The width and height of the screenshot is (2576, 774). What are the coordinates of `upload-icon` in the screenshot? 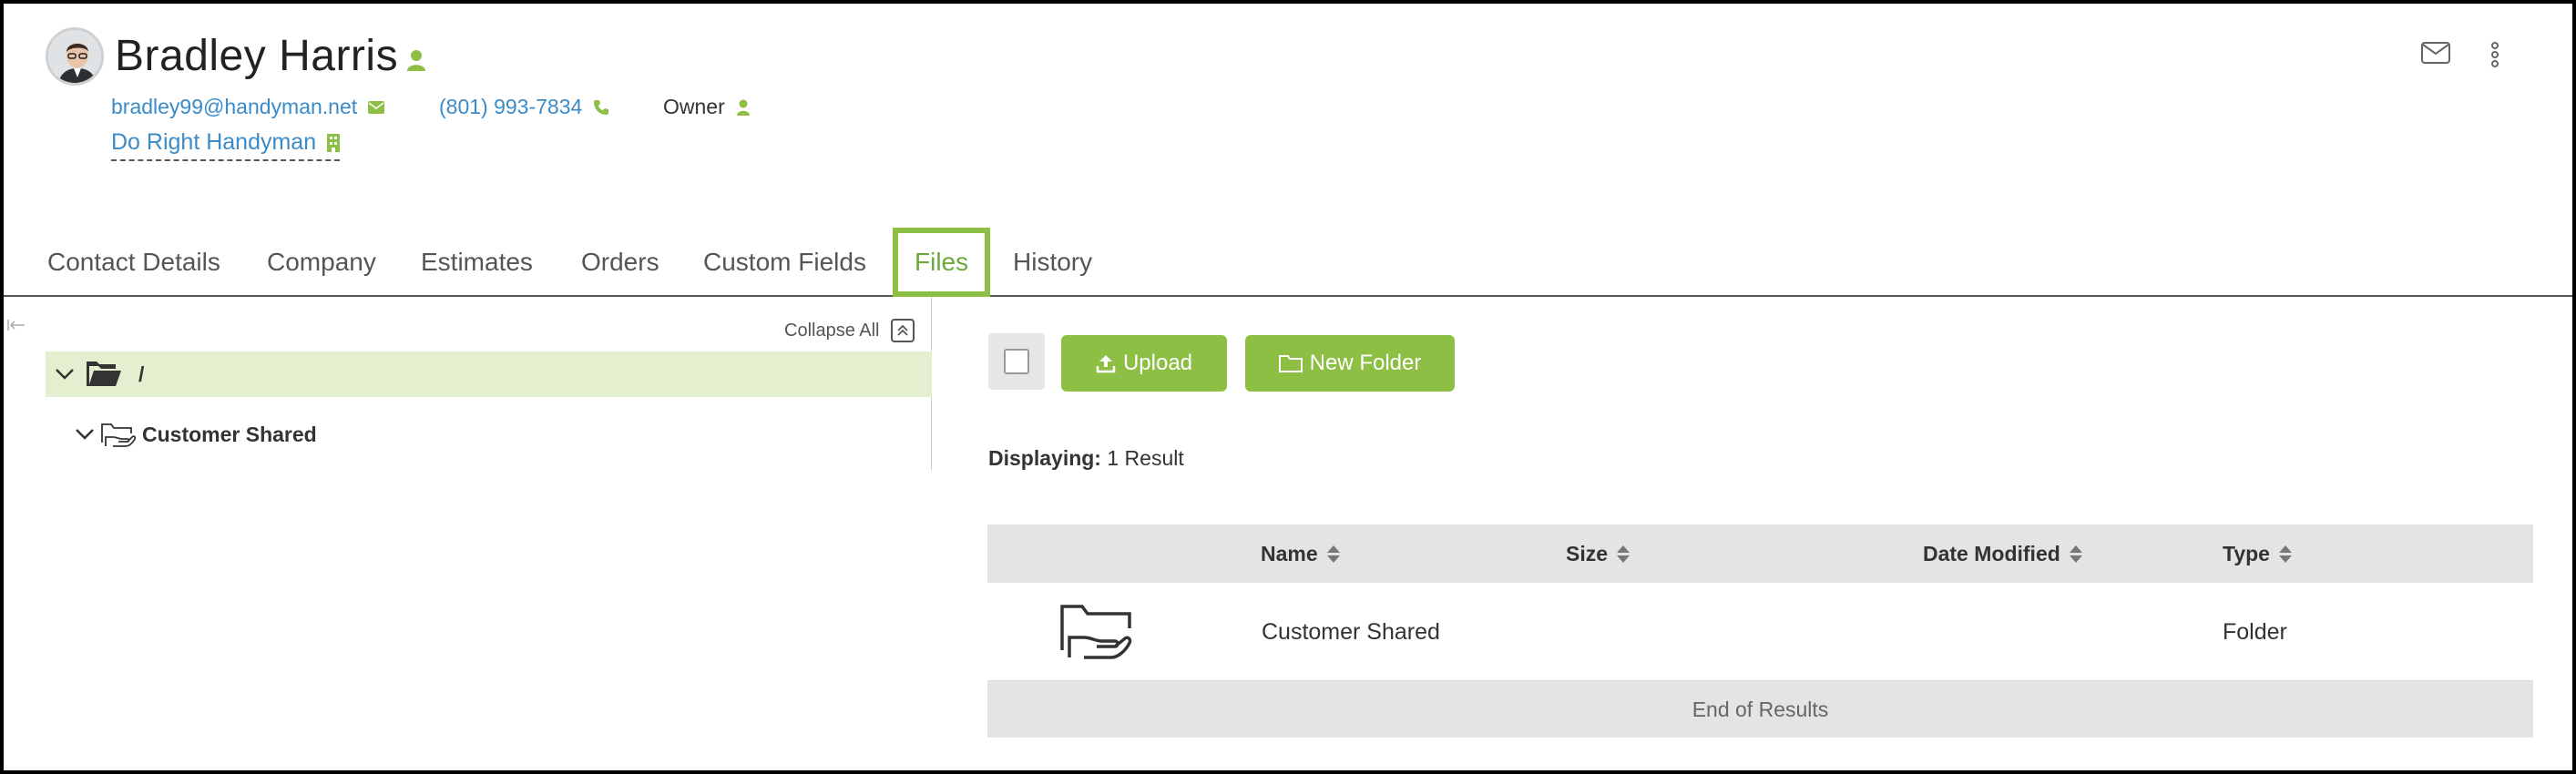 It's located at (1109, 363).